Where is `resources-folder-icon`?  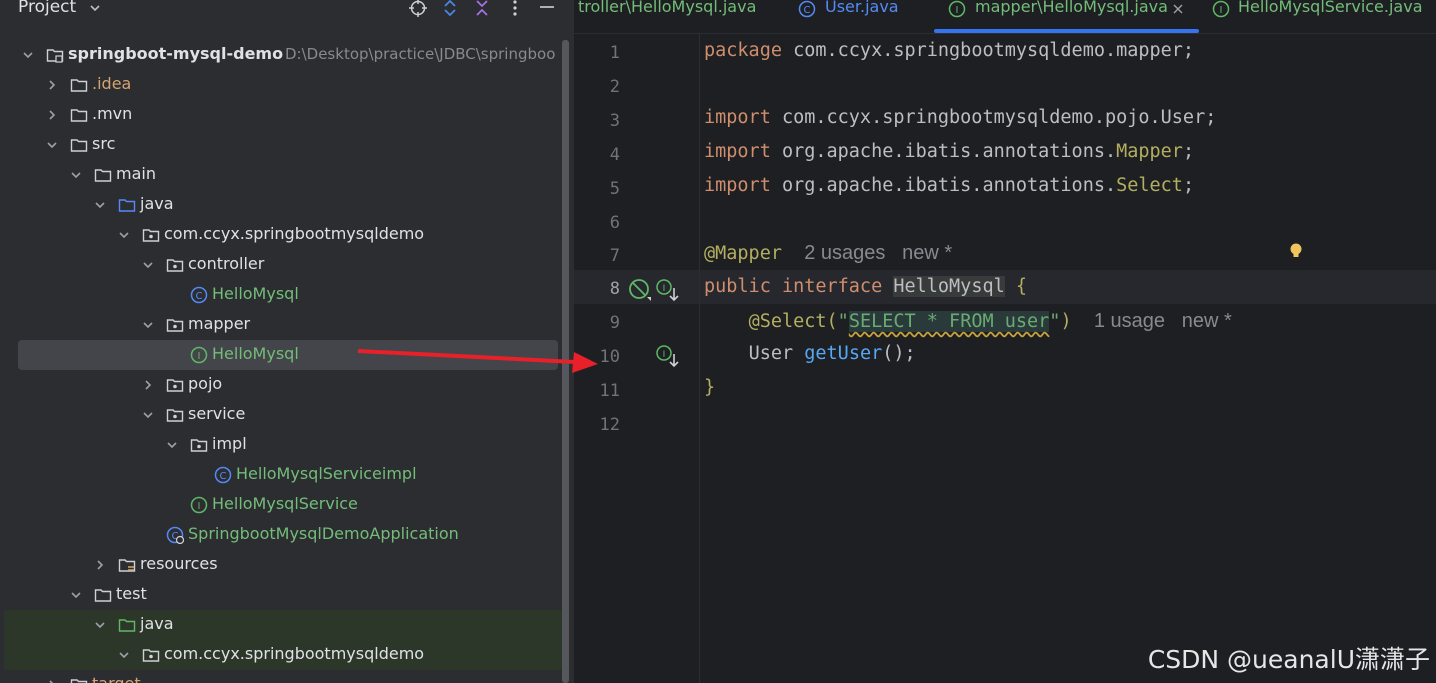
resources-folder-icon is located at coordinates (127, 565).